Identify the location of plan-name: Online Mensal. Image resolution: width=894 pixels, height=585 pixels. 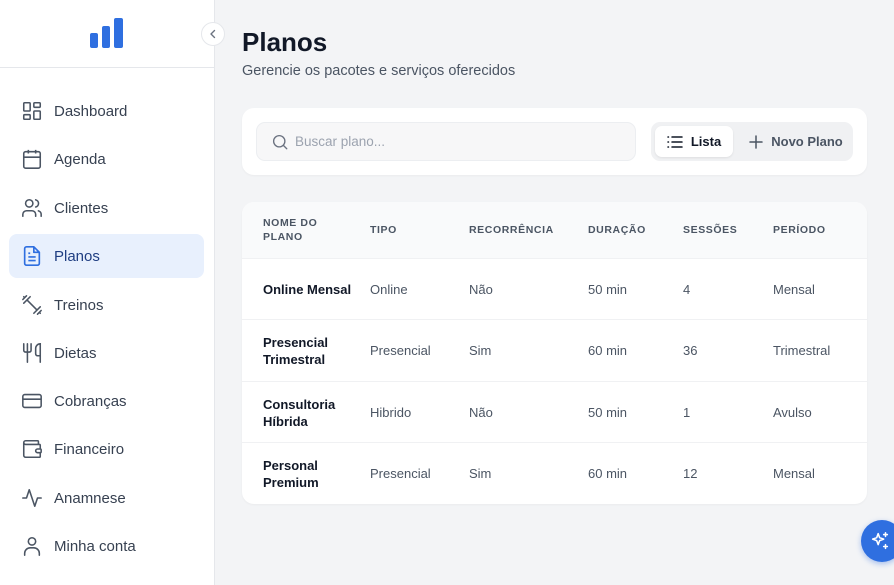
(307, 289).